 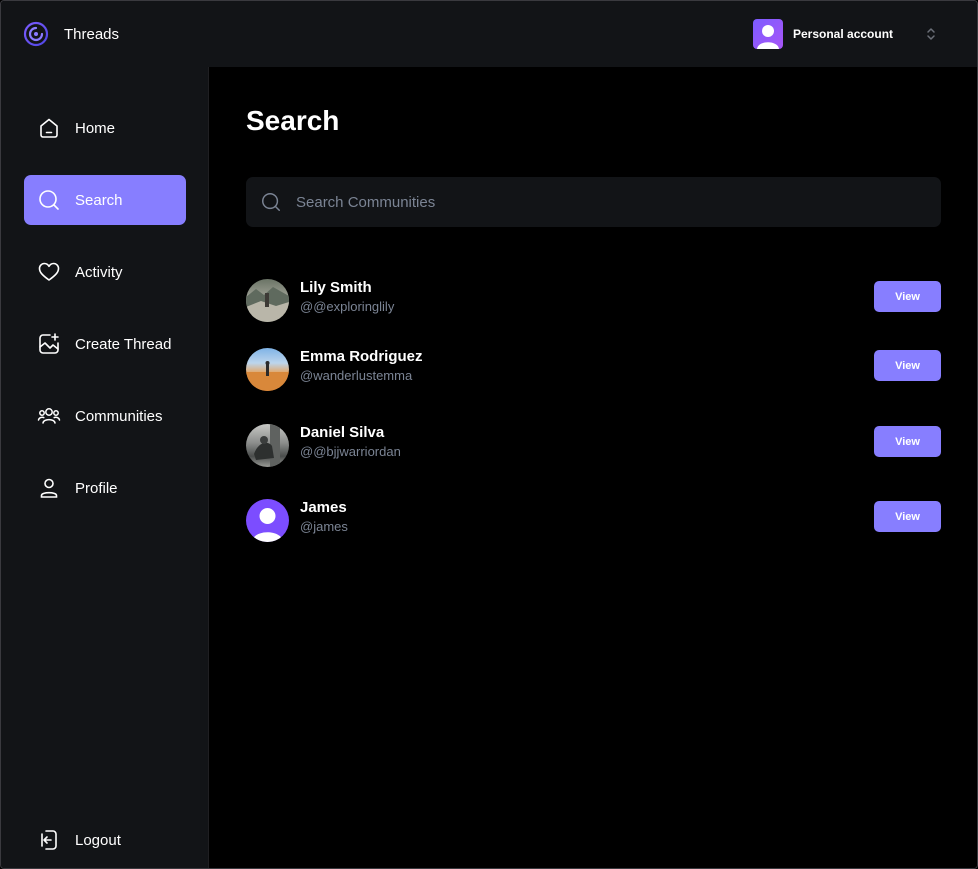 I want to click on account-avatar, so click(x=768, y=34).